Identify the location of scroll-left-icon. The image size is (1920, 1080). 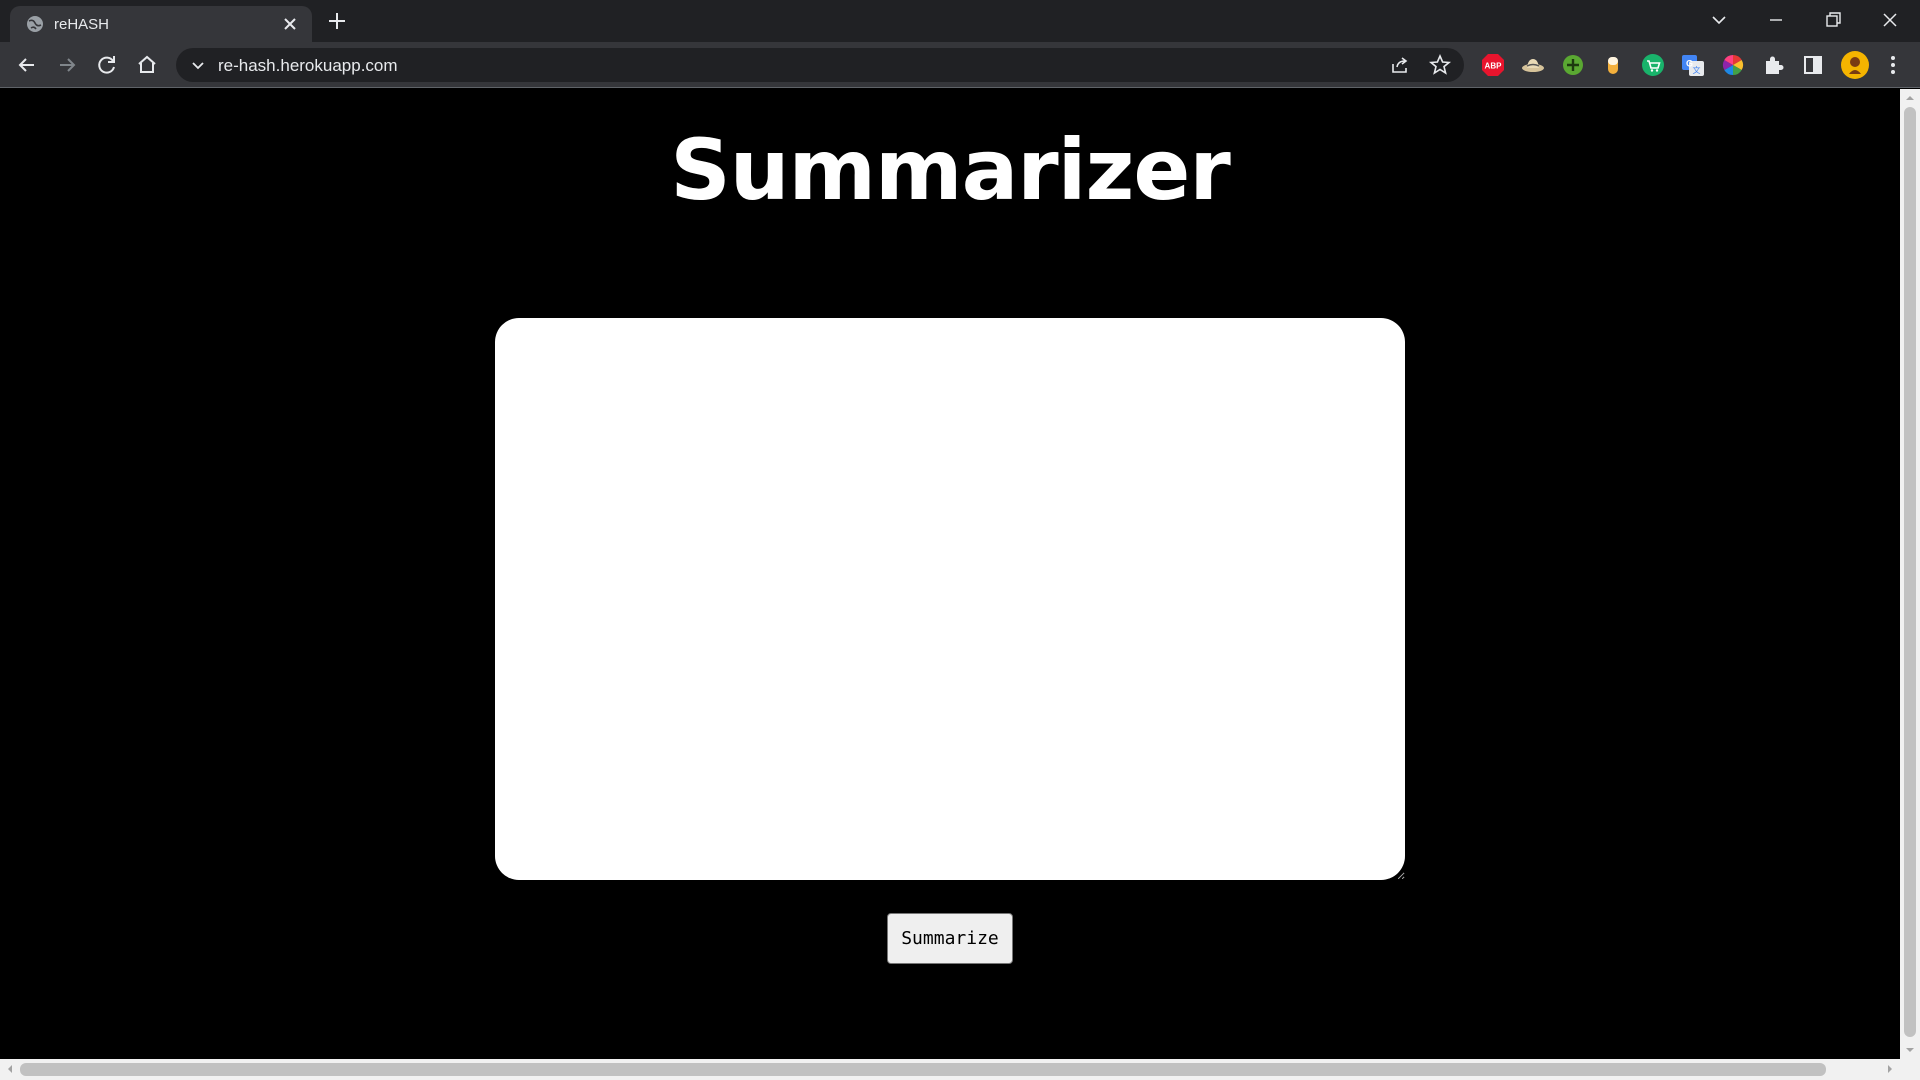
(10, 1069).